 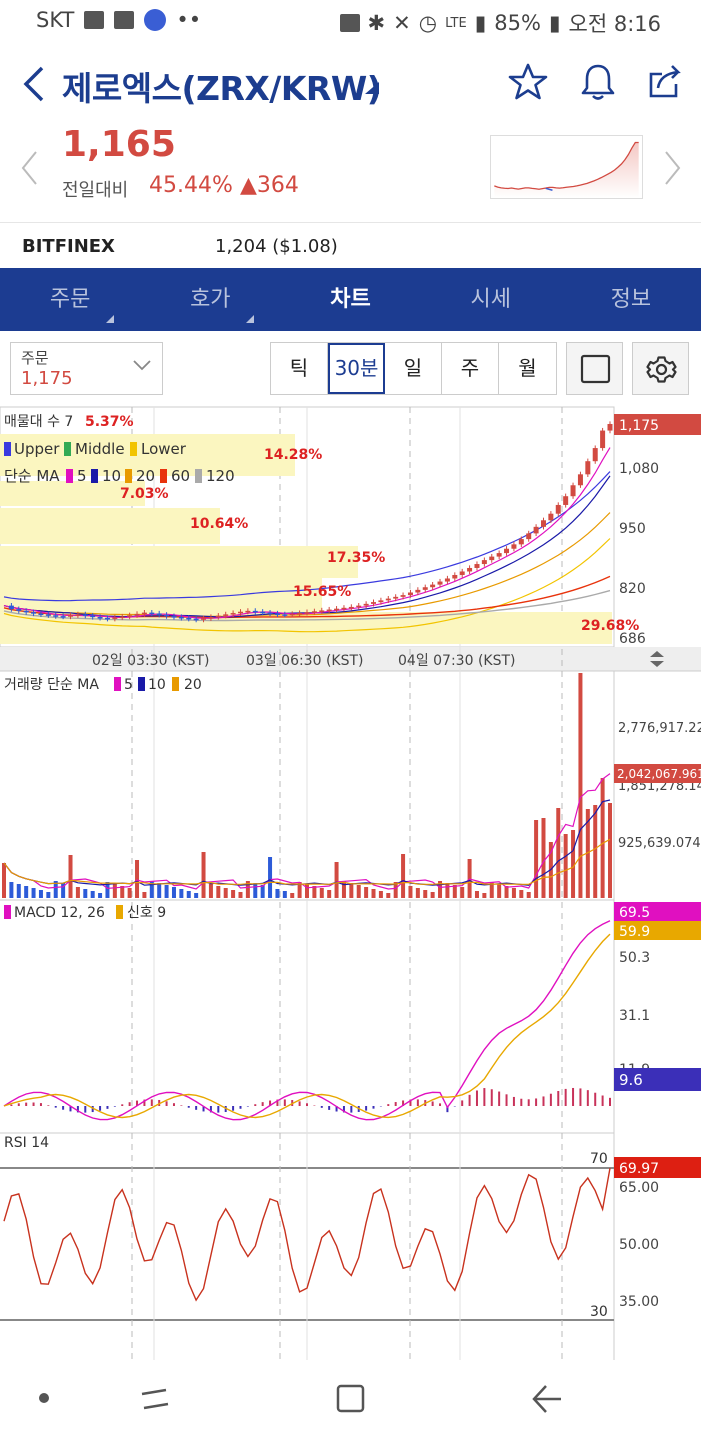 What do you see at coordinates (38, 422) in the screenshot?
I see `volume-profile-legend: 매물대 수 7` at bounding box center [38, 422].